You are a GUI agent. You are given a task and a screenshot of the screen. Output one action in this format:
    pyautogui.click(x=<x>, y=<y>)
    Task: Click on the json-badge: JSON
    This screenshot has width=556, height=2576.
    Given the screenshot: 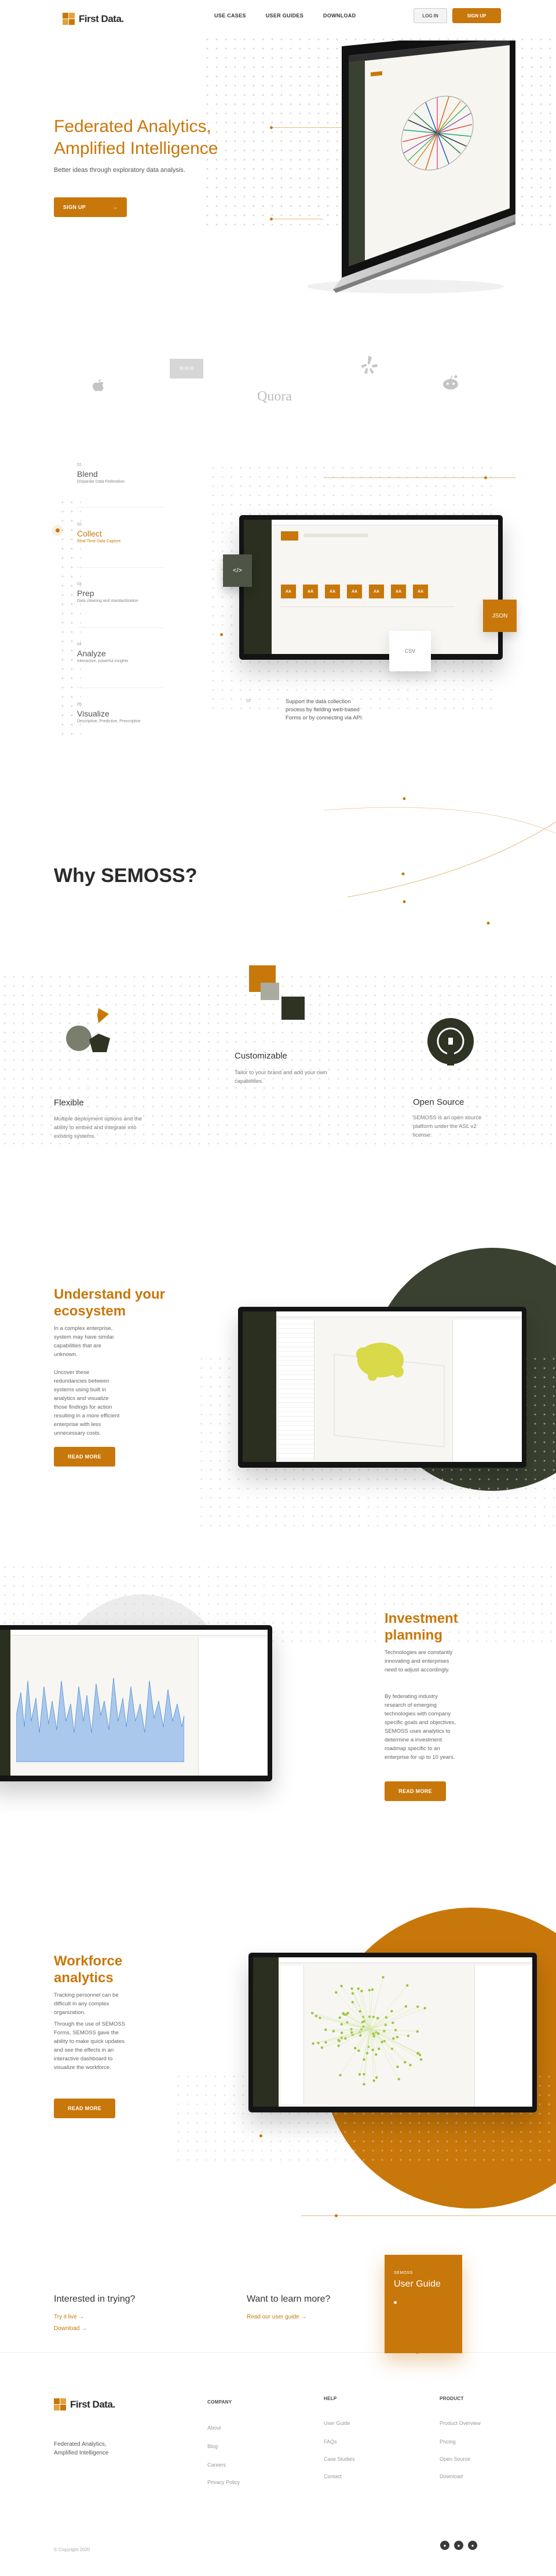 What is the action you would take?
    pyautogui.click(x=500, y=616)
    